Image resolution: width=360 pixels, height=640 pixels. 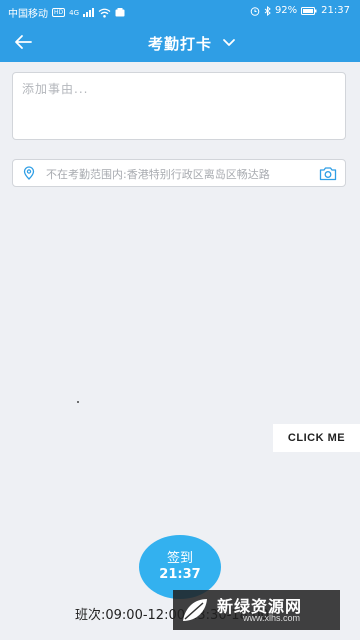 What do you see at coordinates (300, 10) in the screenshot?
I see `status-right: 92% 21:37` at bounding box center [300, 10].